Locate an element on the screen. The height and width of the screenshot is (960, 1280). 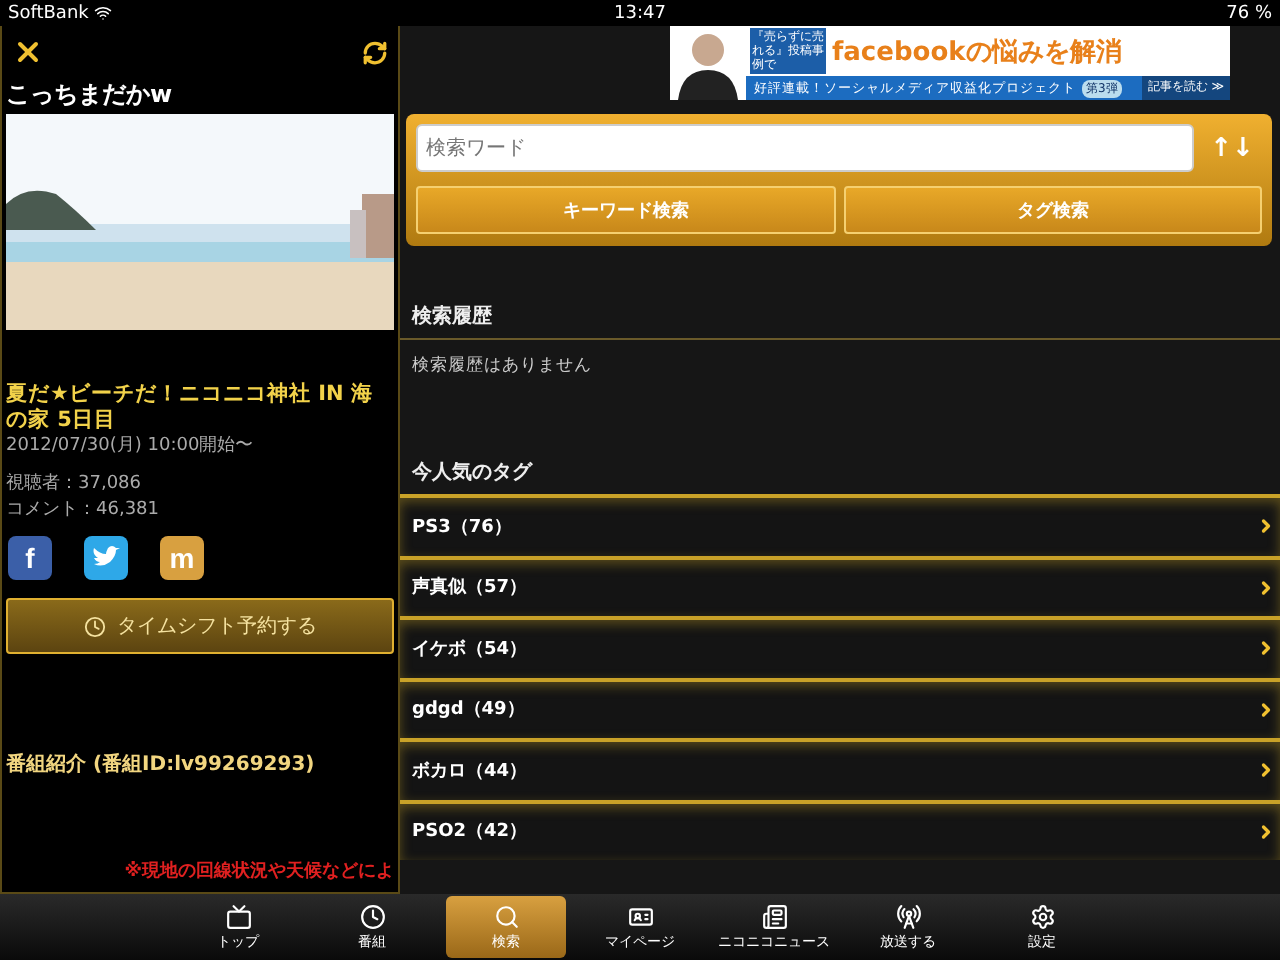
id-card-icon is located at coordinates (640, 916).